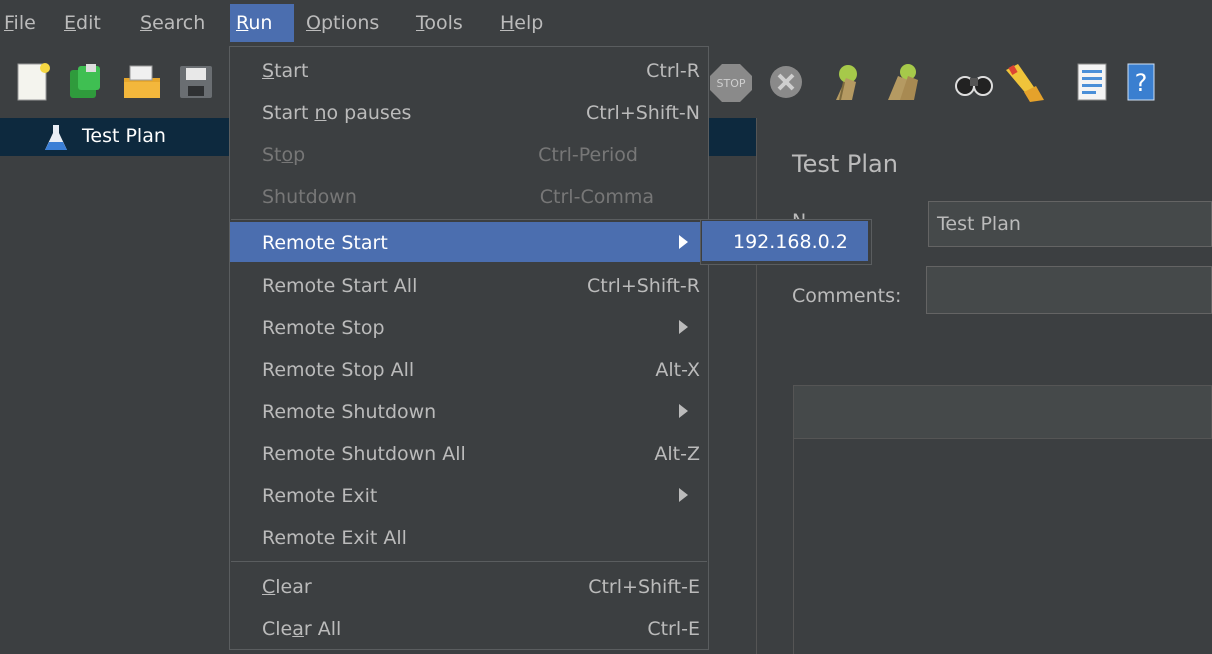  I want to click on menu-item-shortcut: Ctrl-E, so click(673, 629).